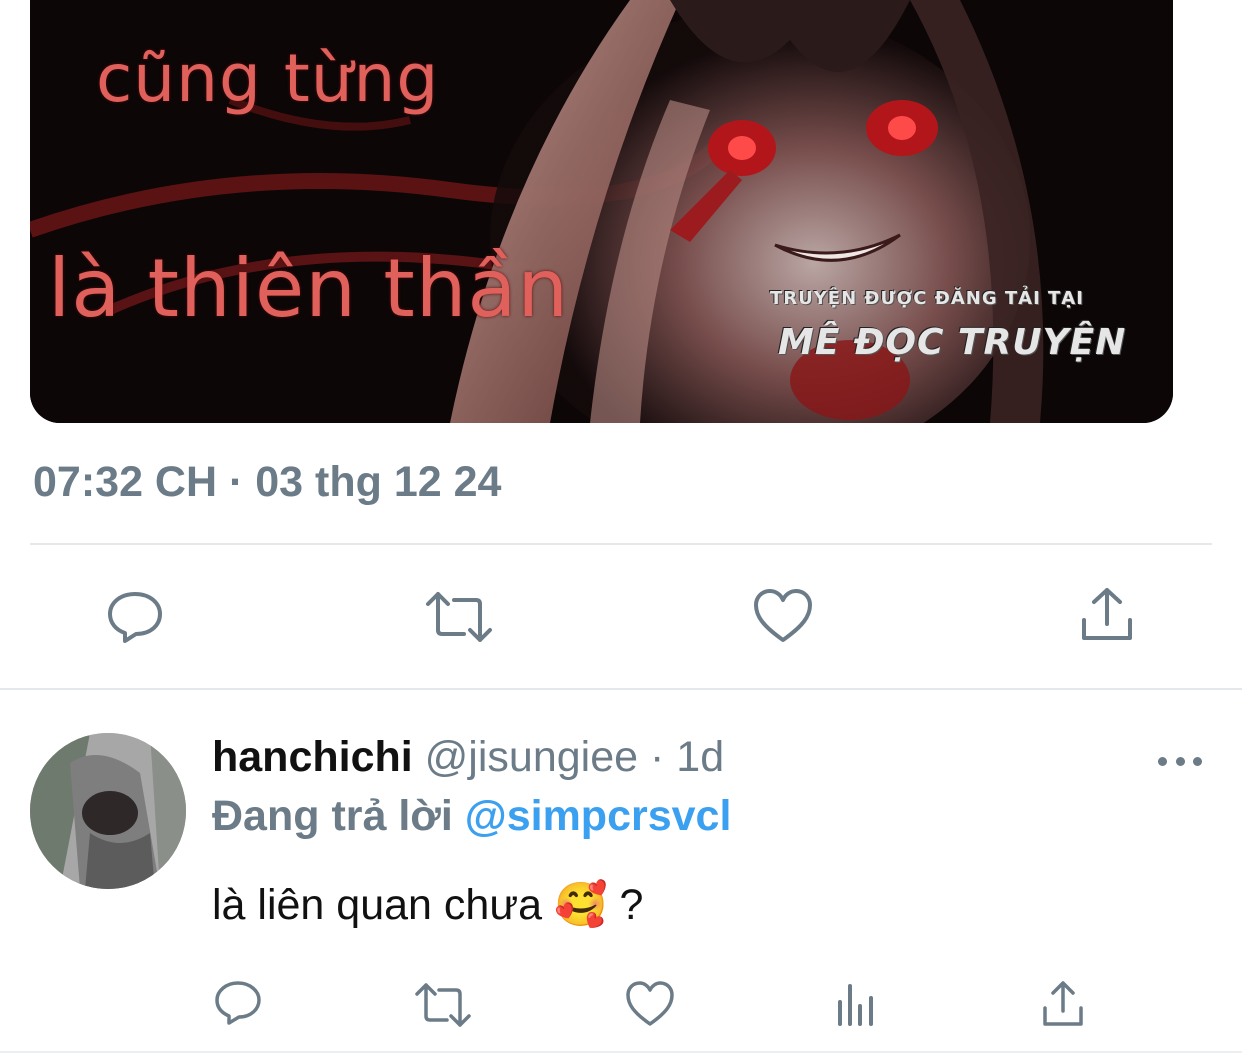 This screenshot has height=1055, width=1242. I want to click on tweet-share-button, so click(1107, 615).